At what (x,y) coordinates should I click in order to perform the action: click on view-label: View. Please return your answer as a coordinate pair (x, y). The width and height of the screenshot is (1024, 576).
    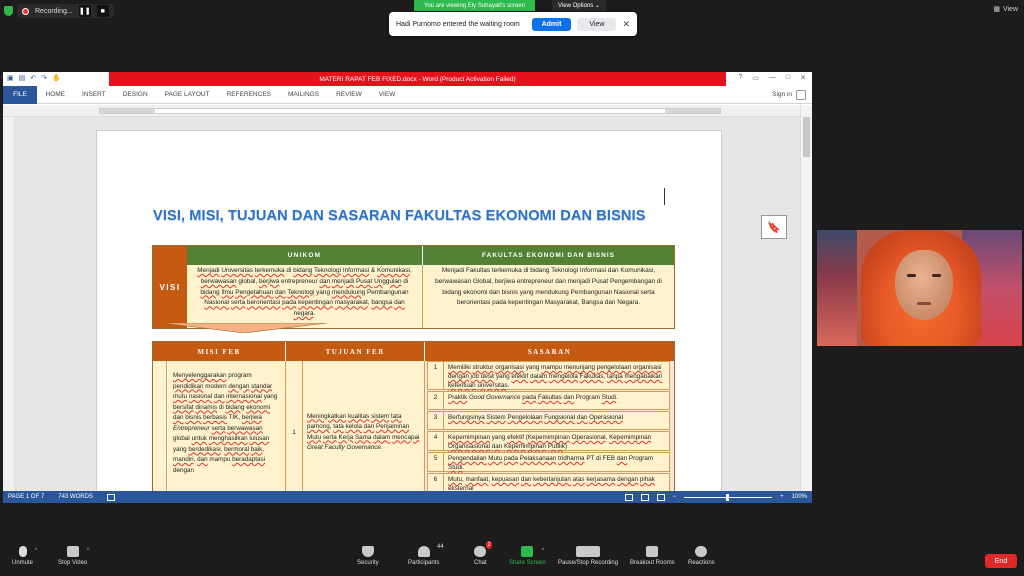
    Looking at the image, I should click on (1010, 9).